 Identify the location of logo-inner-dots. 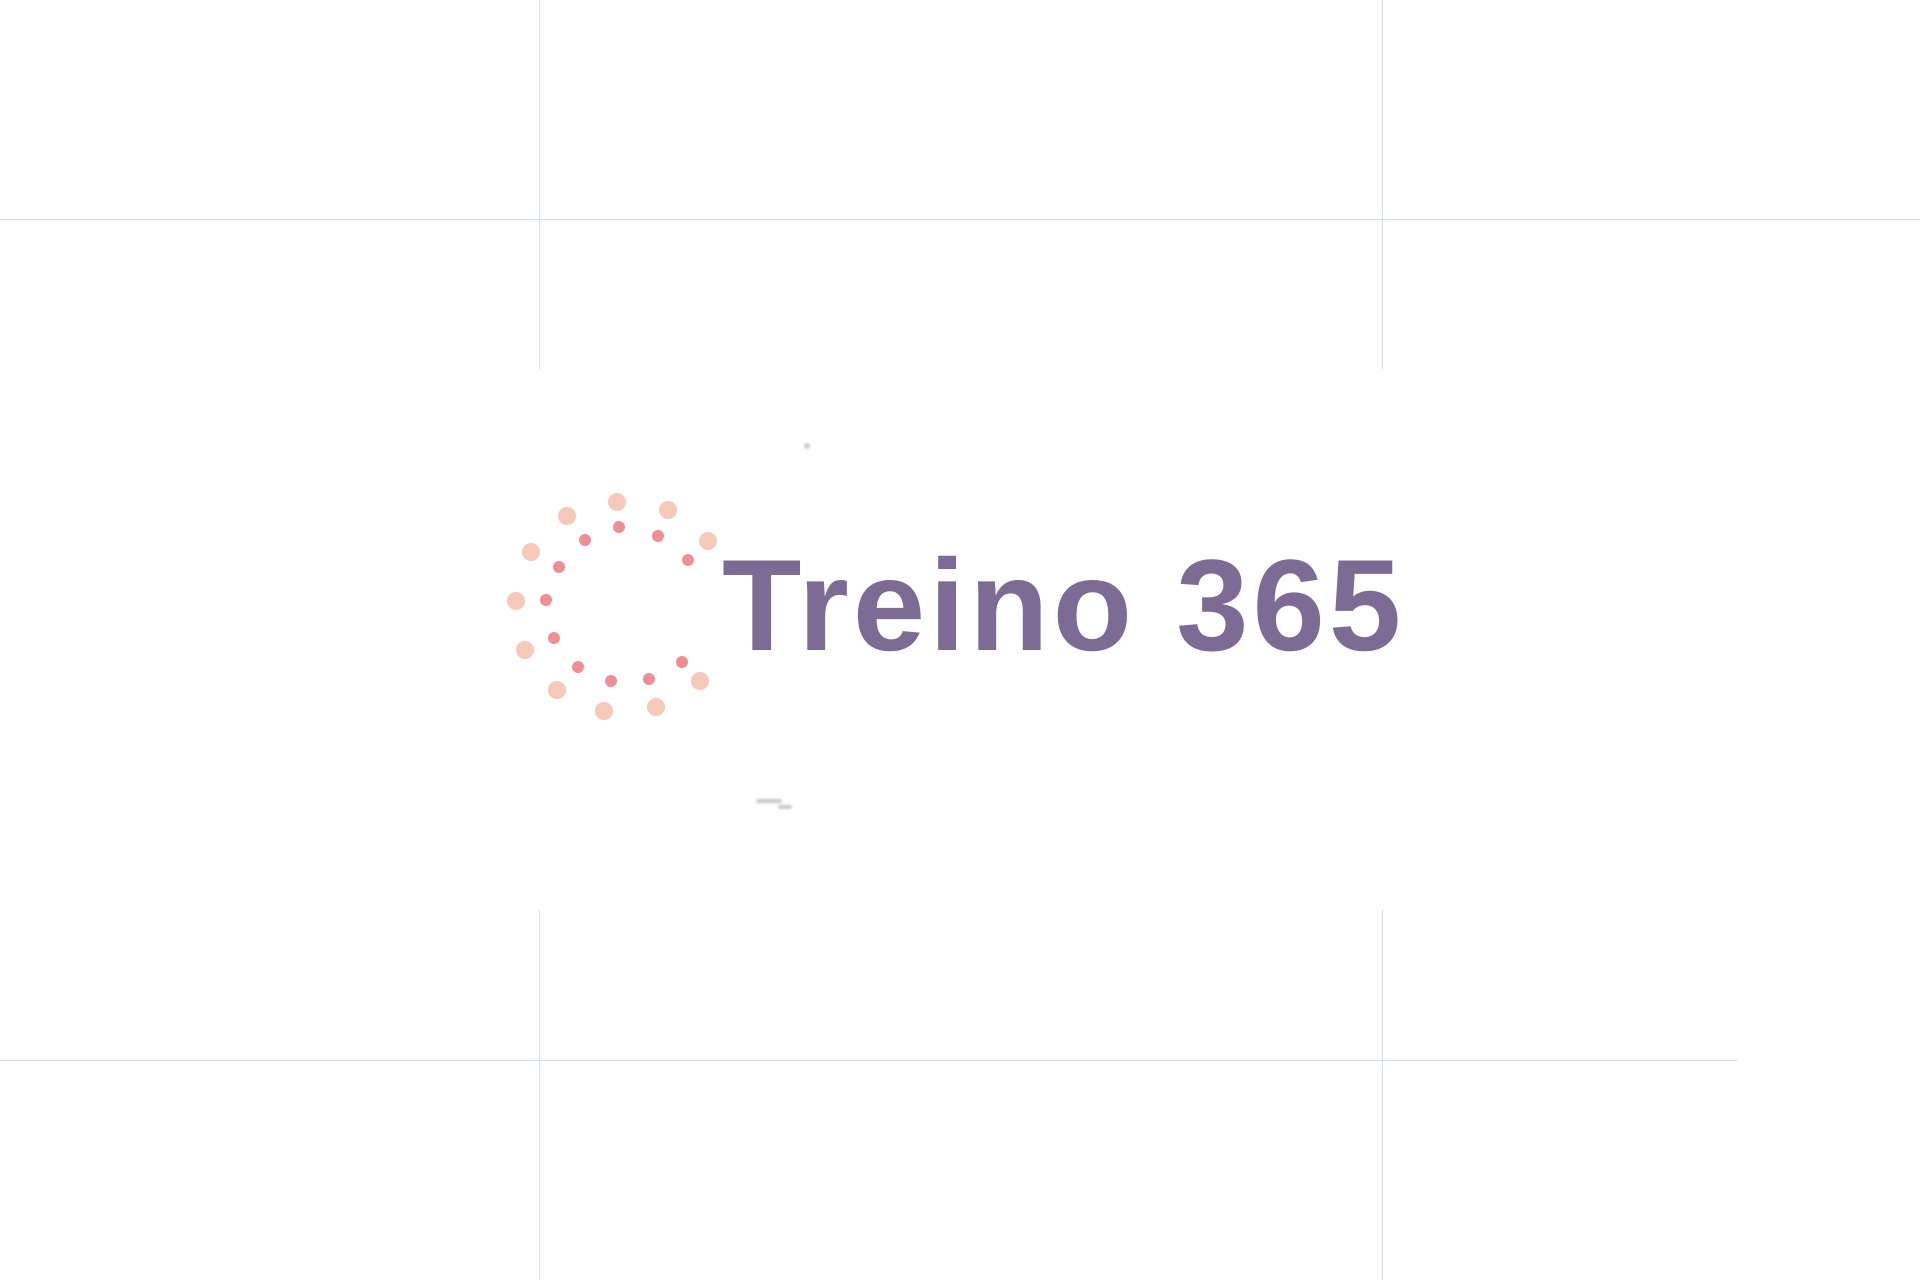
(617, 604).